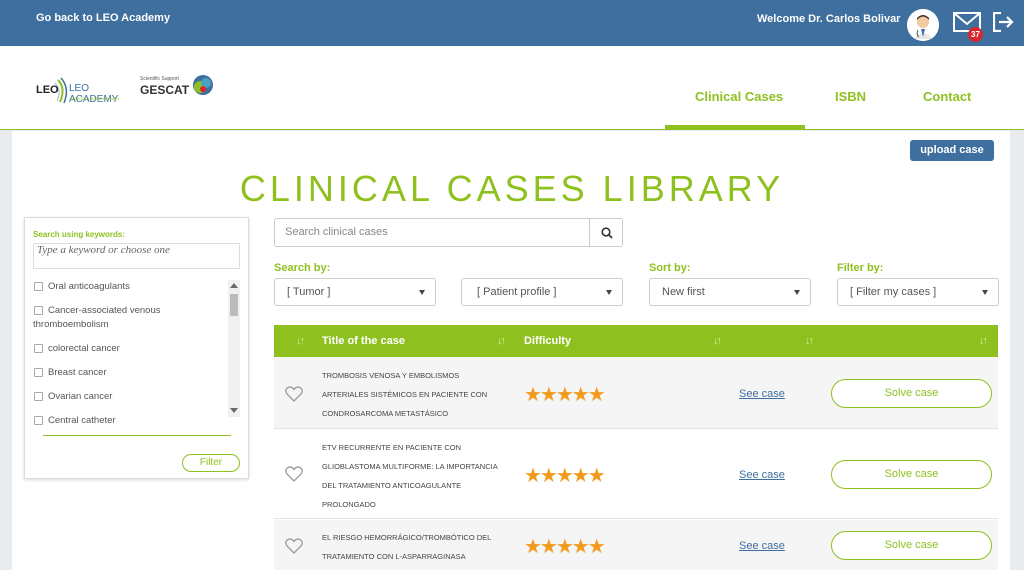  I want to click on logout-icon, so click(1003, 22).